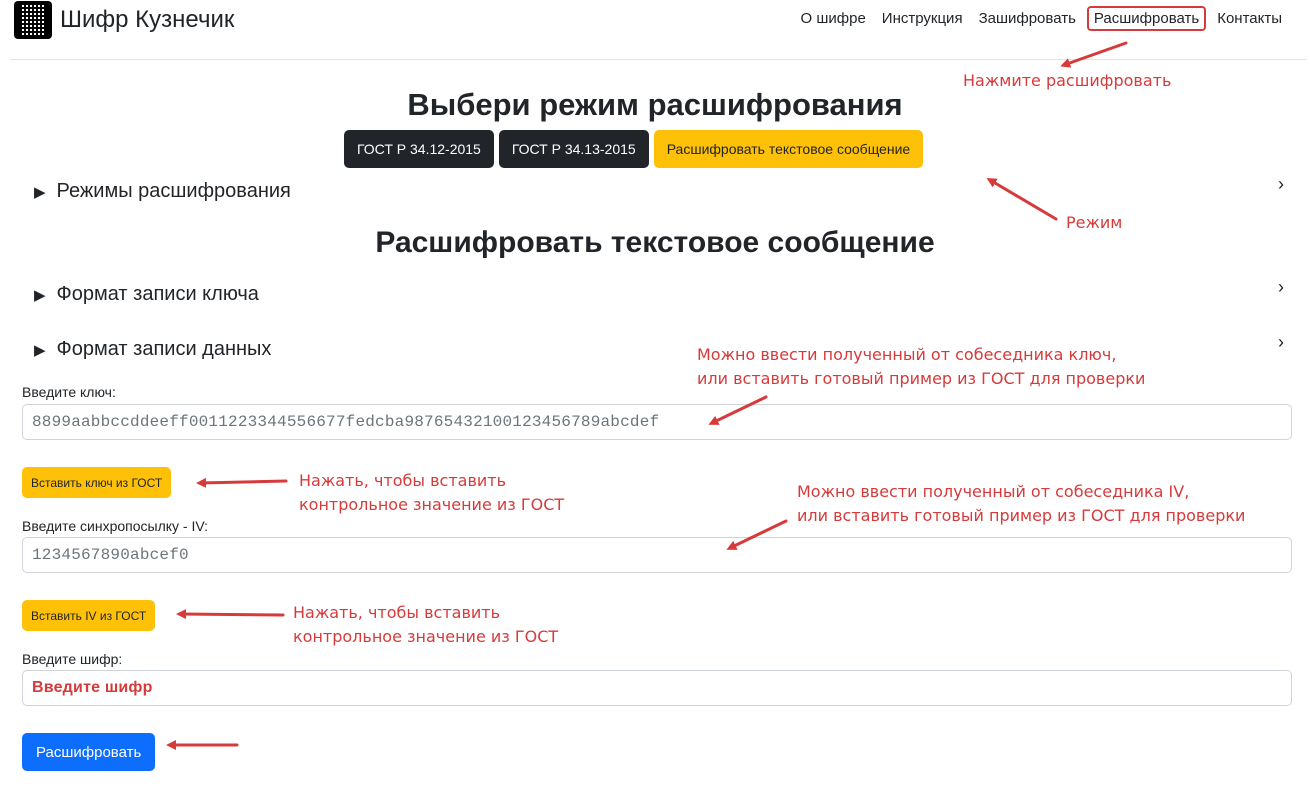 The height and width of the screenshot is (788, 1310). What do you see at coordinates (164, 349) in the screenshot?
I see `details-data-format-label: Формат записи данных` at bounding box center [164, 349].